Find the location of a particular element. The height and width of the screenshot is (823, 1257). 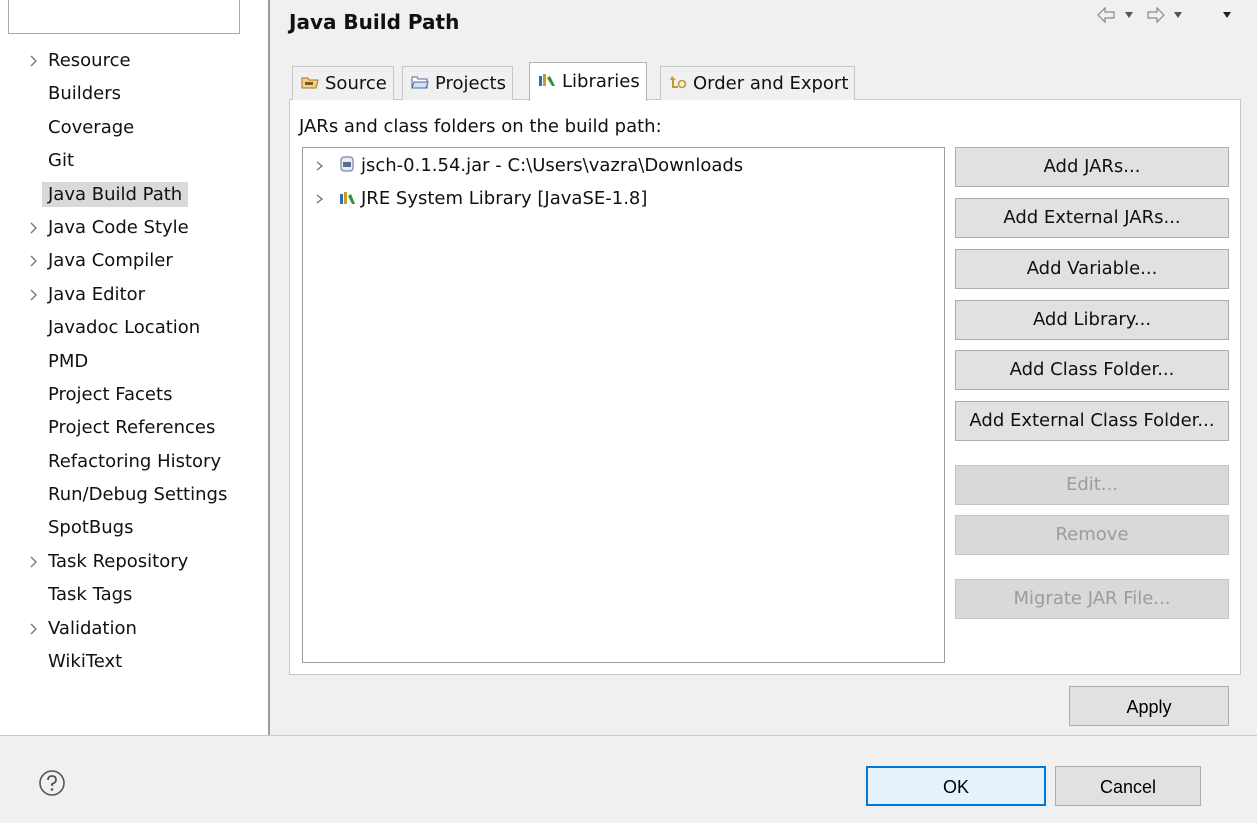

tab-label: Projects is located at coordinates (470, 83).